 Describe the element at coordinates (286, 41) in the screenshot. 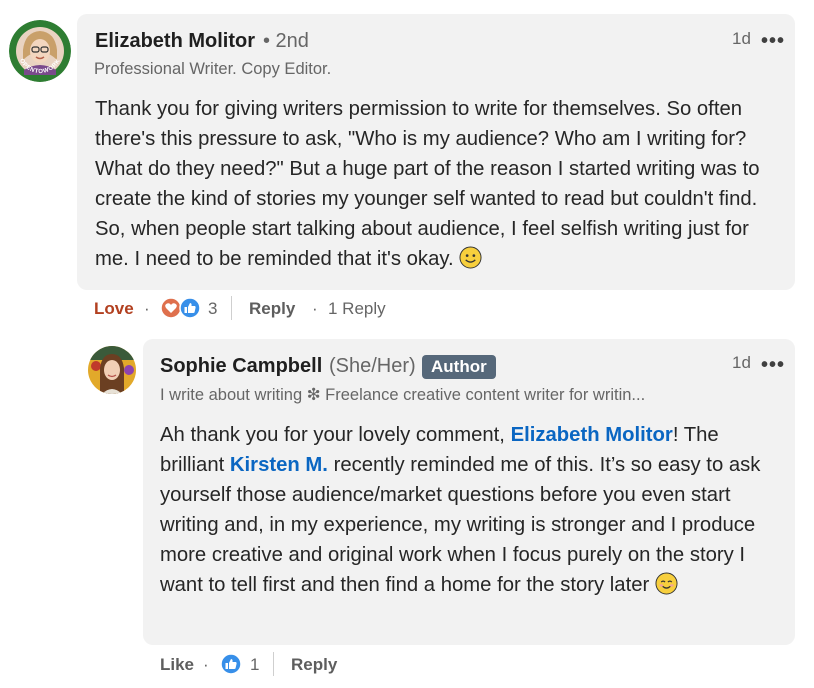

I see `connection-degree: • 2nd` at that location.